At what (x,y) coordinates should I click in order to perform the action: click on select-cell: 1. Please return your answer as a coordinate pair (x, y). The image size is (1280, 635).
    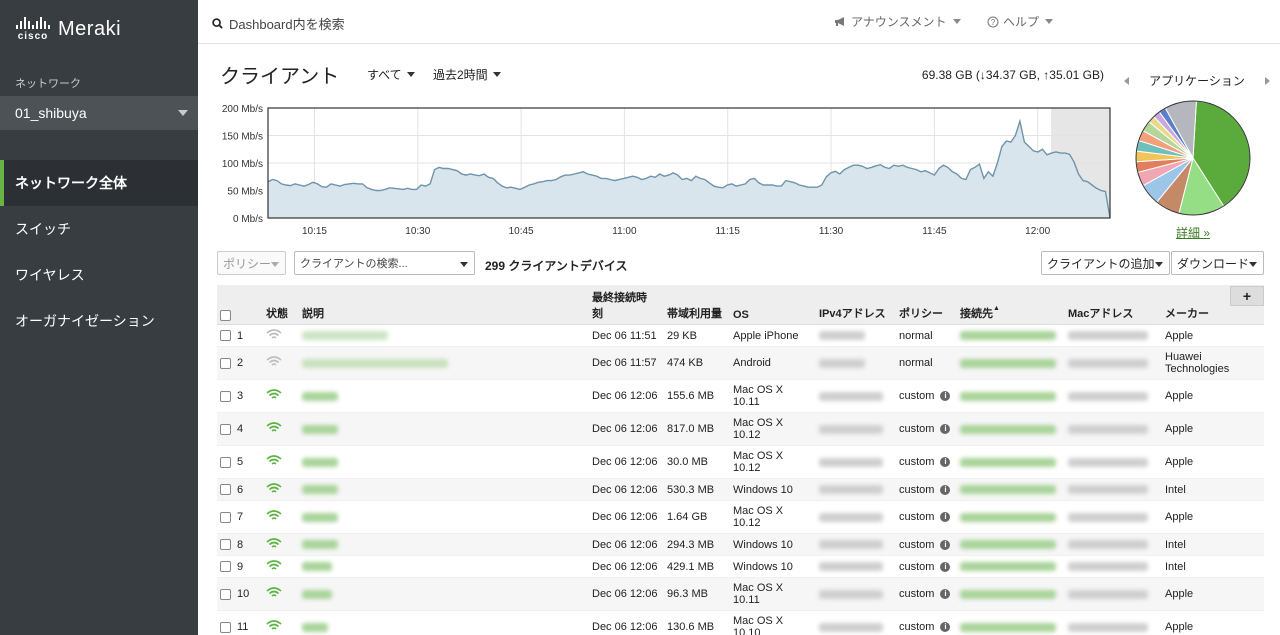
    Looking at the image, I should click on (240, 335).